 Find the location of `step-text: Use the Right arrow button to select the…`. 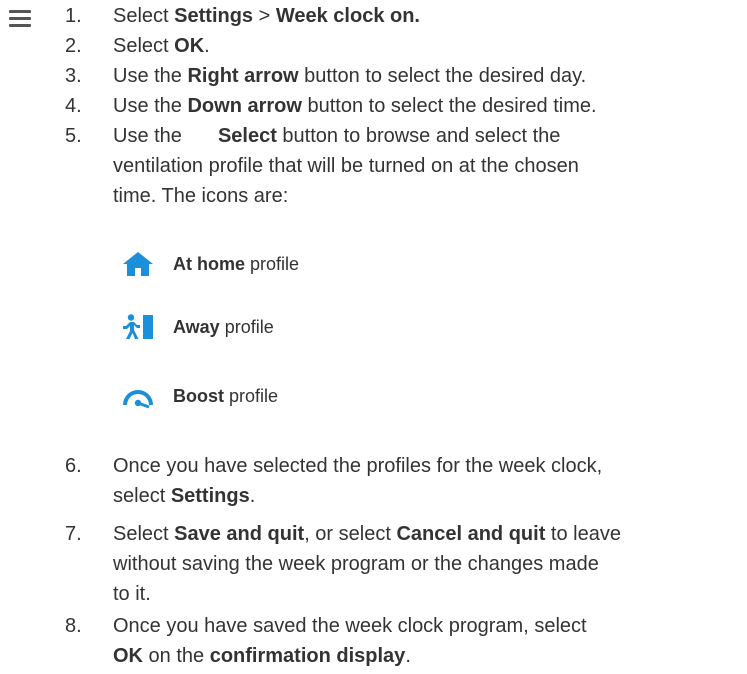

step-text: Use the Right arrow button to select the… is located at coordinates (350, 76).